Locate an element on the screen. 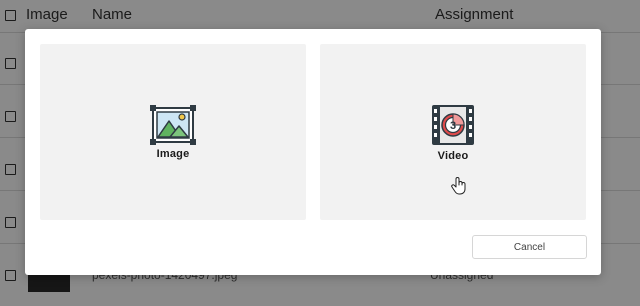  svg-text: 3 is located at coordinates (453, 126).